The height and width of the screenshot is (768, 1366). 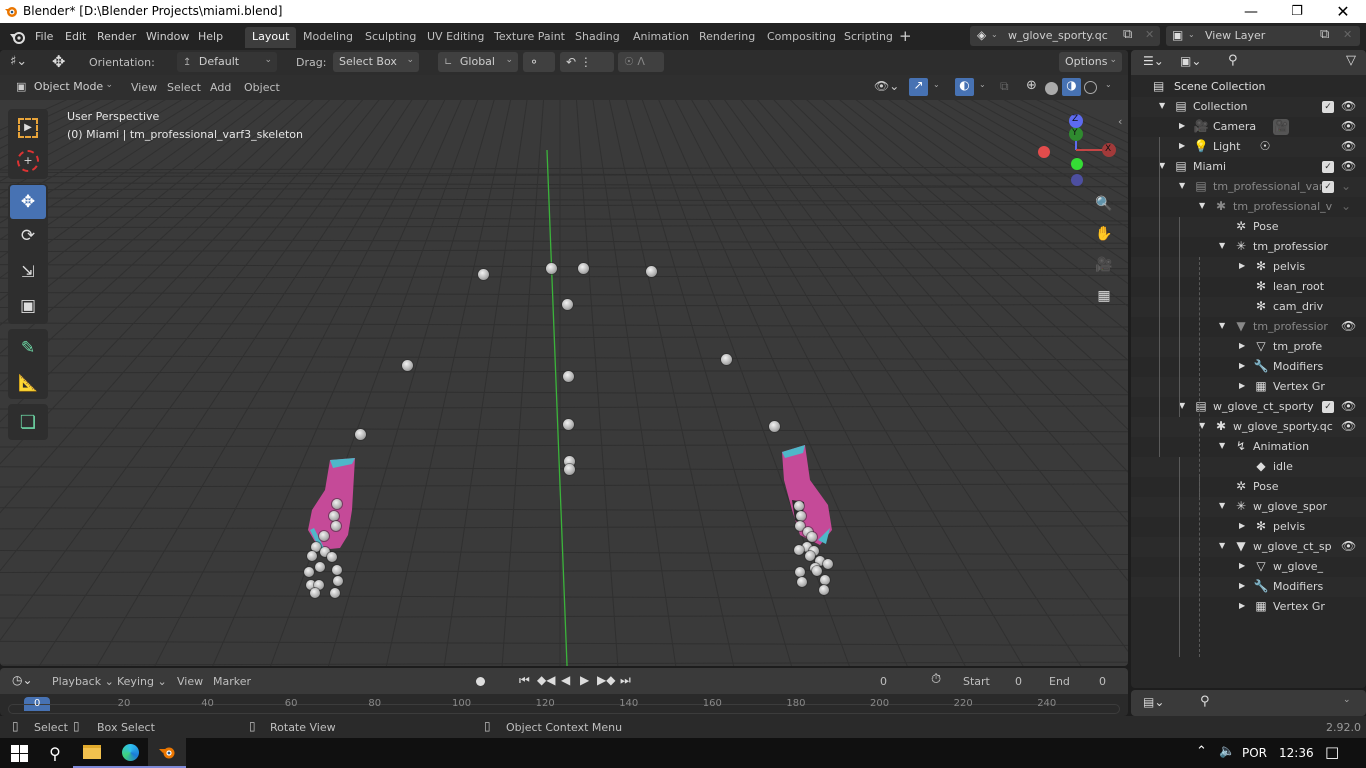 What do you see at coordinates (1051, 88) in the screenshot?
I see `solid-shading-icon` at bounding box center [1051, 88].